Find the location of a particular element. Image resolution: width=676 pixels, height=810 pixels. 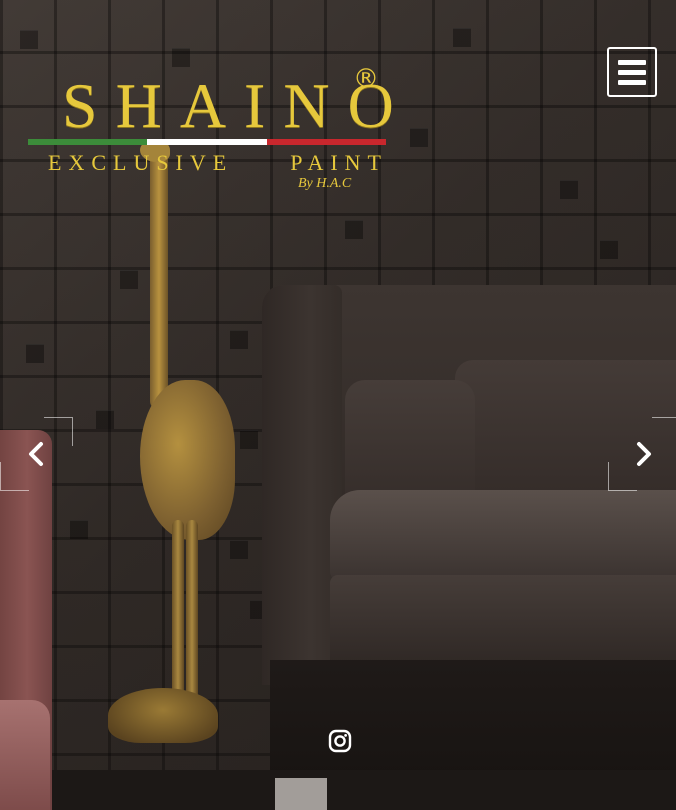

flag-green is located at coordinates (88, 142).